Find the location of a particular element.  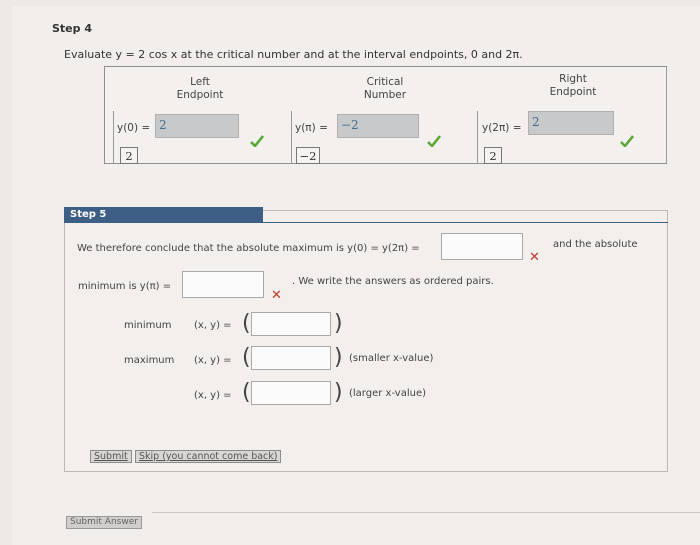

submit-button: Submit is located at coordinates (111, 456).